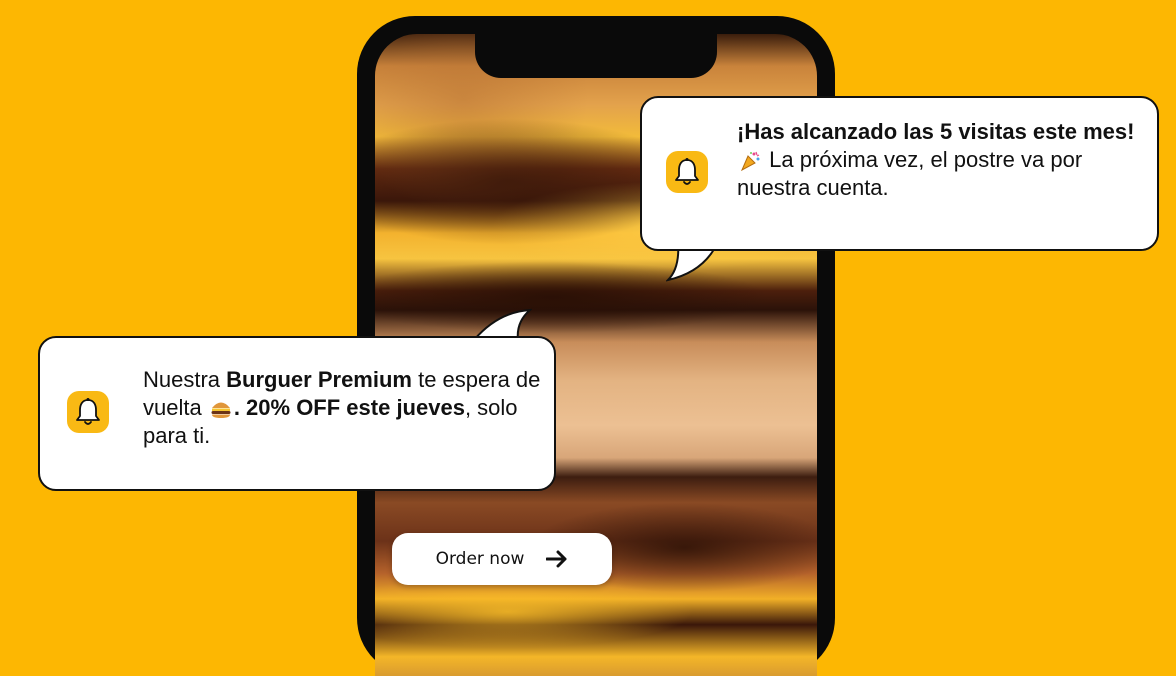  What do you see at coordinates (319, 379) in the screenshot?
I see `premium-bold-1: Burguer Premium` at bounding box center [319, 379].